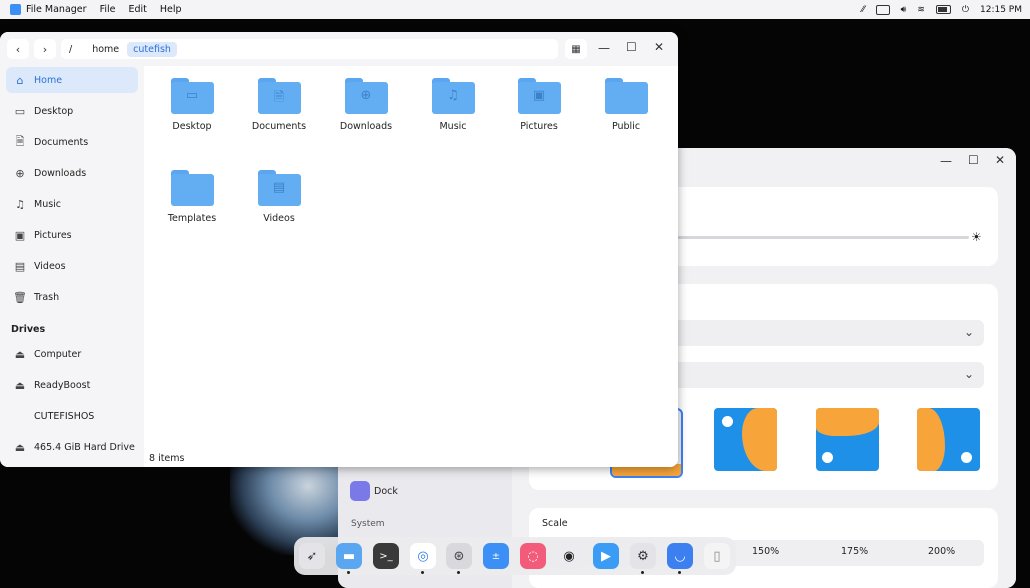 This screenshot has height=588, width=1030. Describe the element at coordinates (1001, 10) in the screenshot. I see `clock: 12:15 PM` at that location.